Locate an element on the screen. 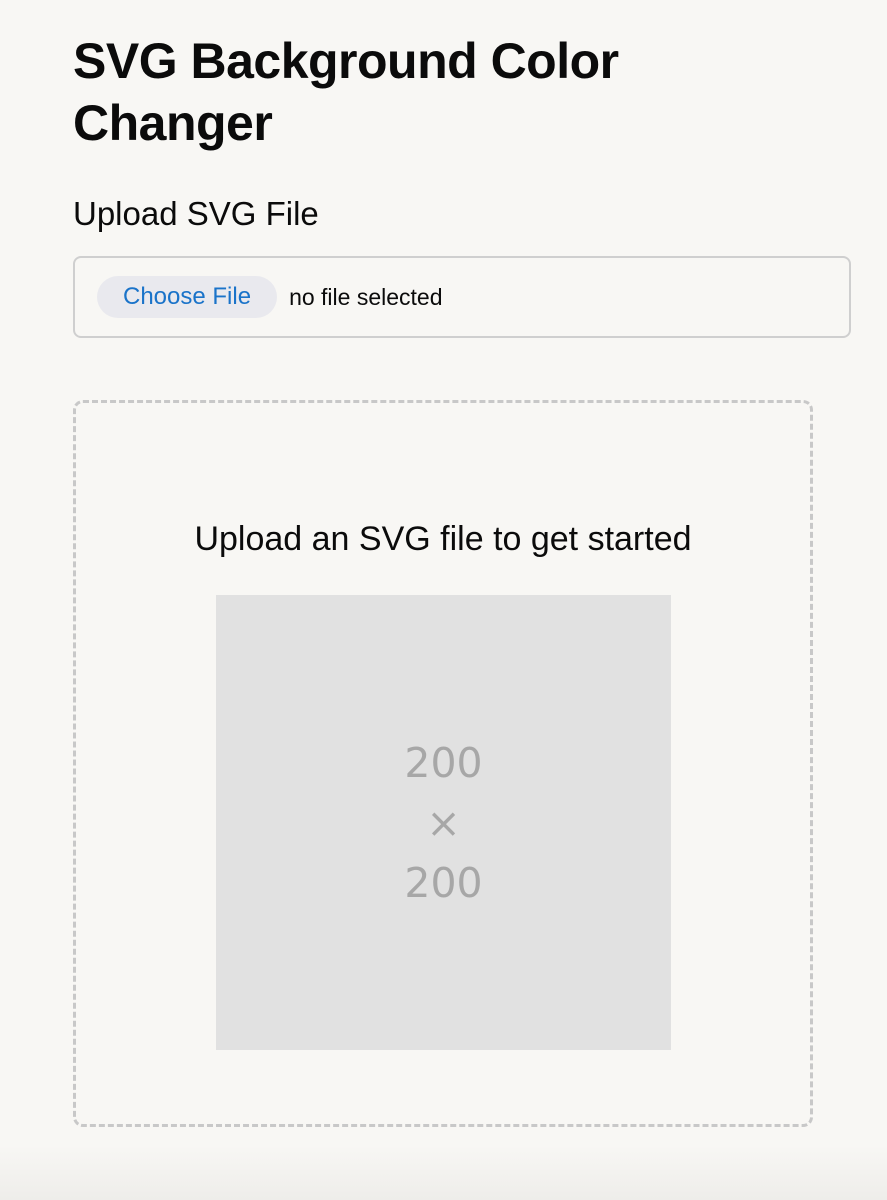 This screenshot has width=887, height=1200. upload-svg-label: Upload SVG File is located at coordinates (196, 213).